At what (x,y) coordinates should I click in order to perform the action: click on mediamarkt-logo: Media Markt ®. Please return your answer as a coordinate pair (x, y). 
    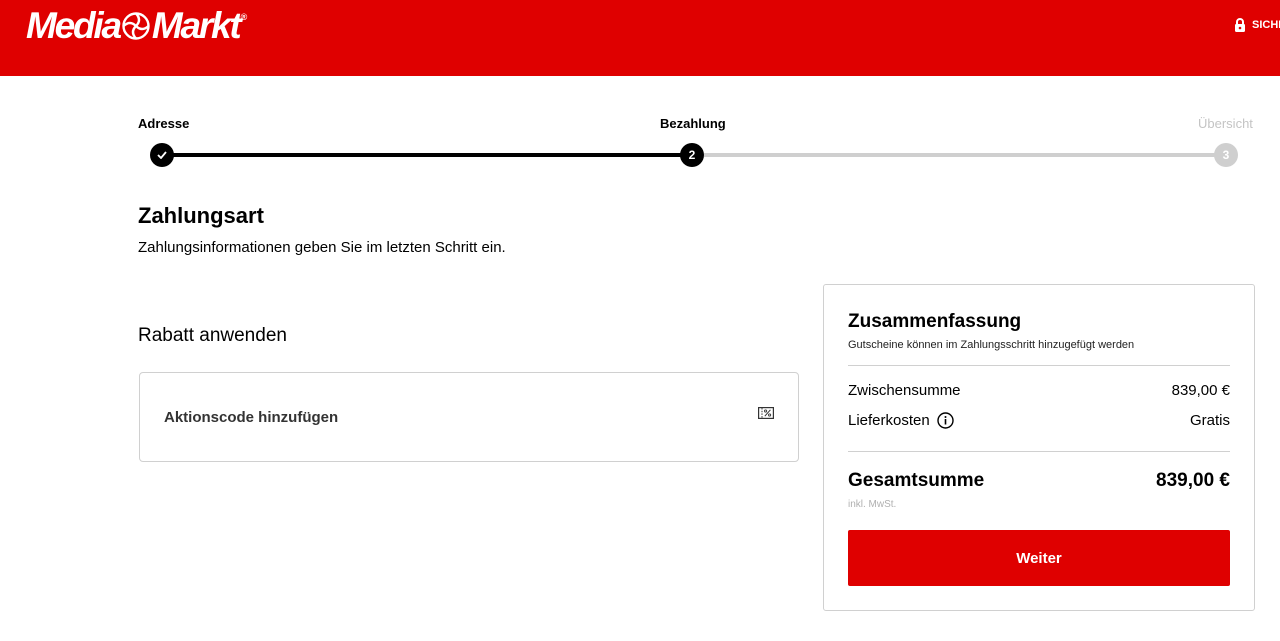
    Looking at the image, I should click on (137, 25).